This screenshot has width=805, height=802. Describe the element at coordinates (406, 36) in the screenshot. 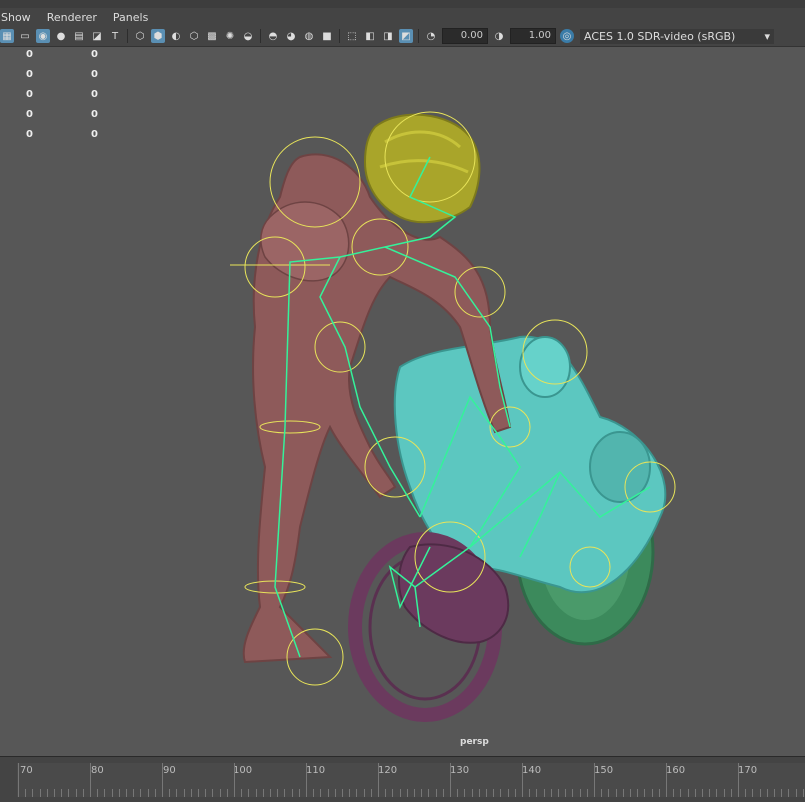

I see `xray-active-icon: ◩` at that location.